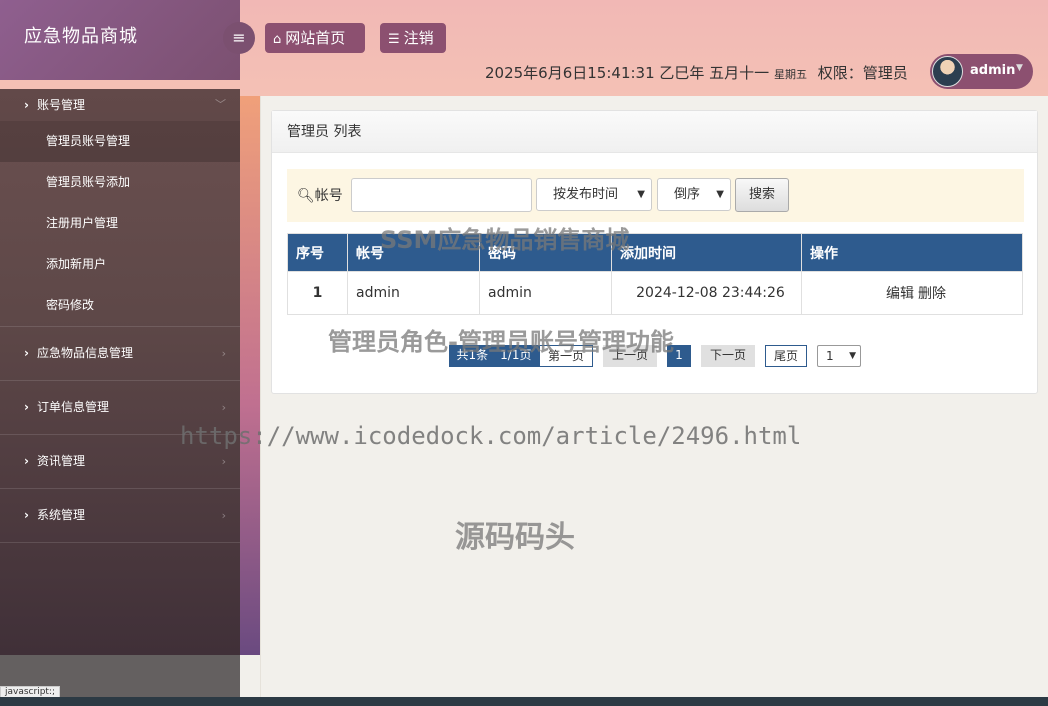 The height and width of the screenshot is (706, 1048). I want to click on pager-next: 下一页, so click(728, 356).